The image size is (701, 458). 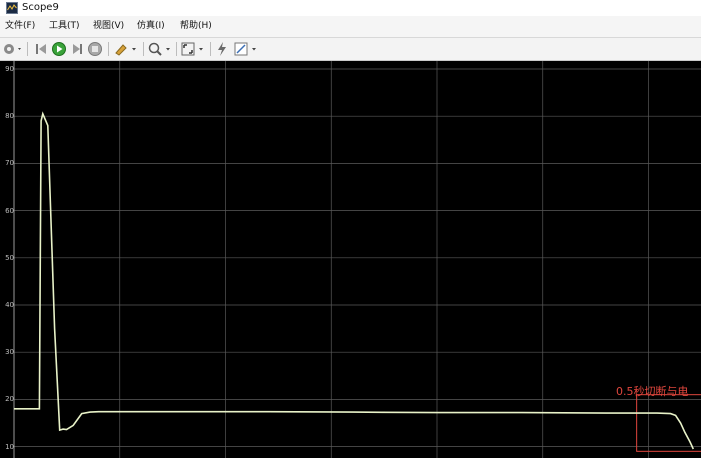 What do you see at coordinates (9, 399) in the screenshot?
I see `y-tick-label: 20` at bounding box center [9, 399].